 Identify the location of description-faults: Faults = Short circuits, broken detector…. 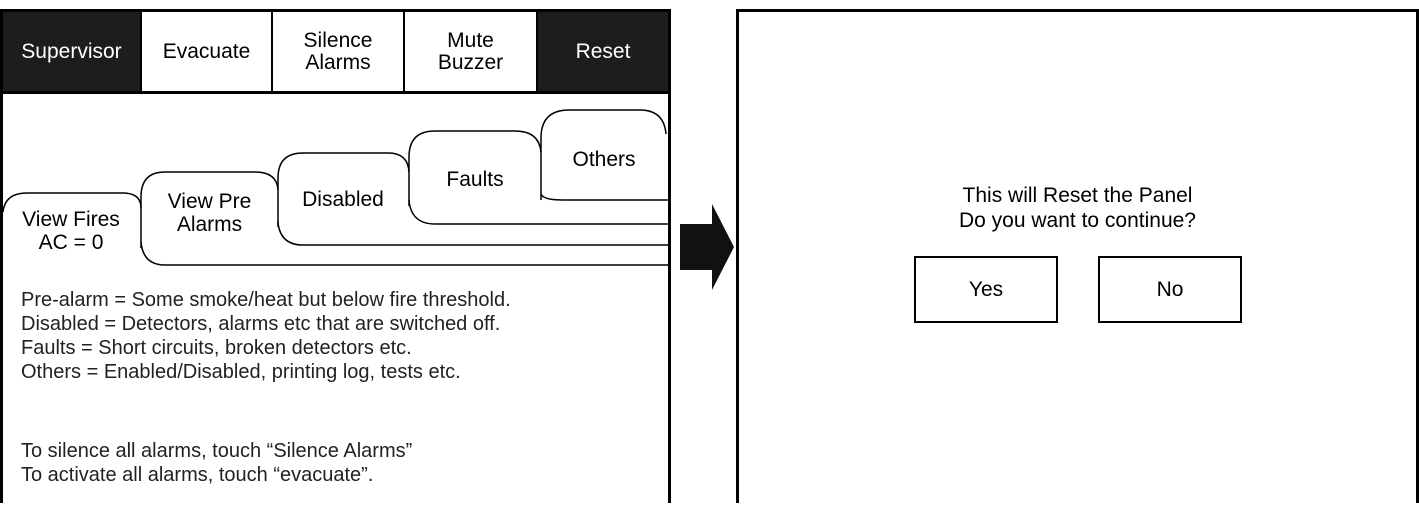
(216, 348).